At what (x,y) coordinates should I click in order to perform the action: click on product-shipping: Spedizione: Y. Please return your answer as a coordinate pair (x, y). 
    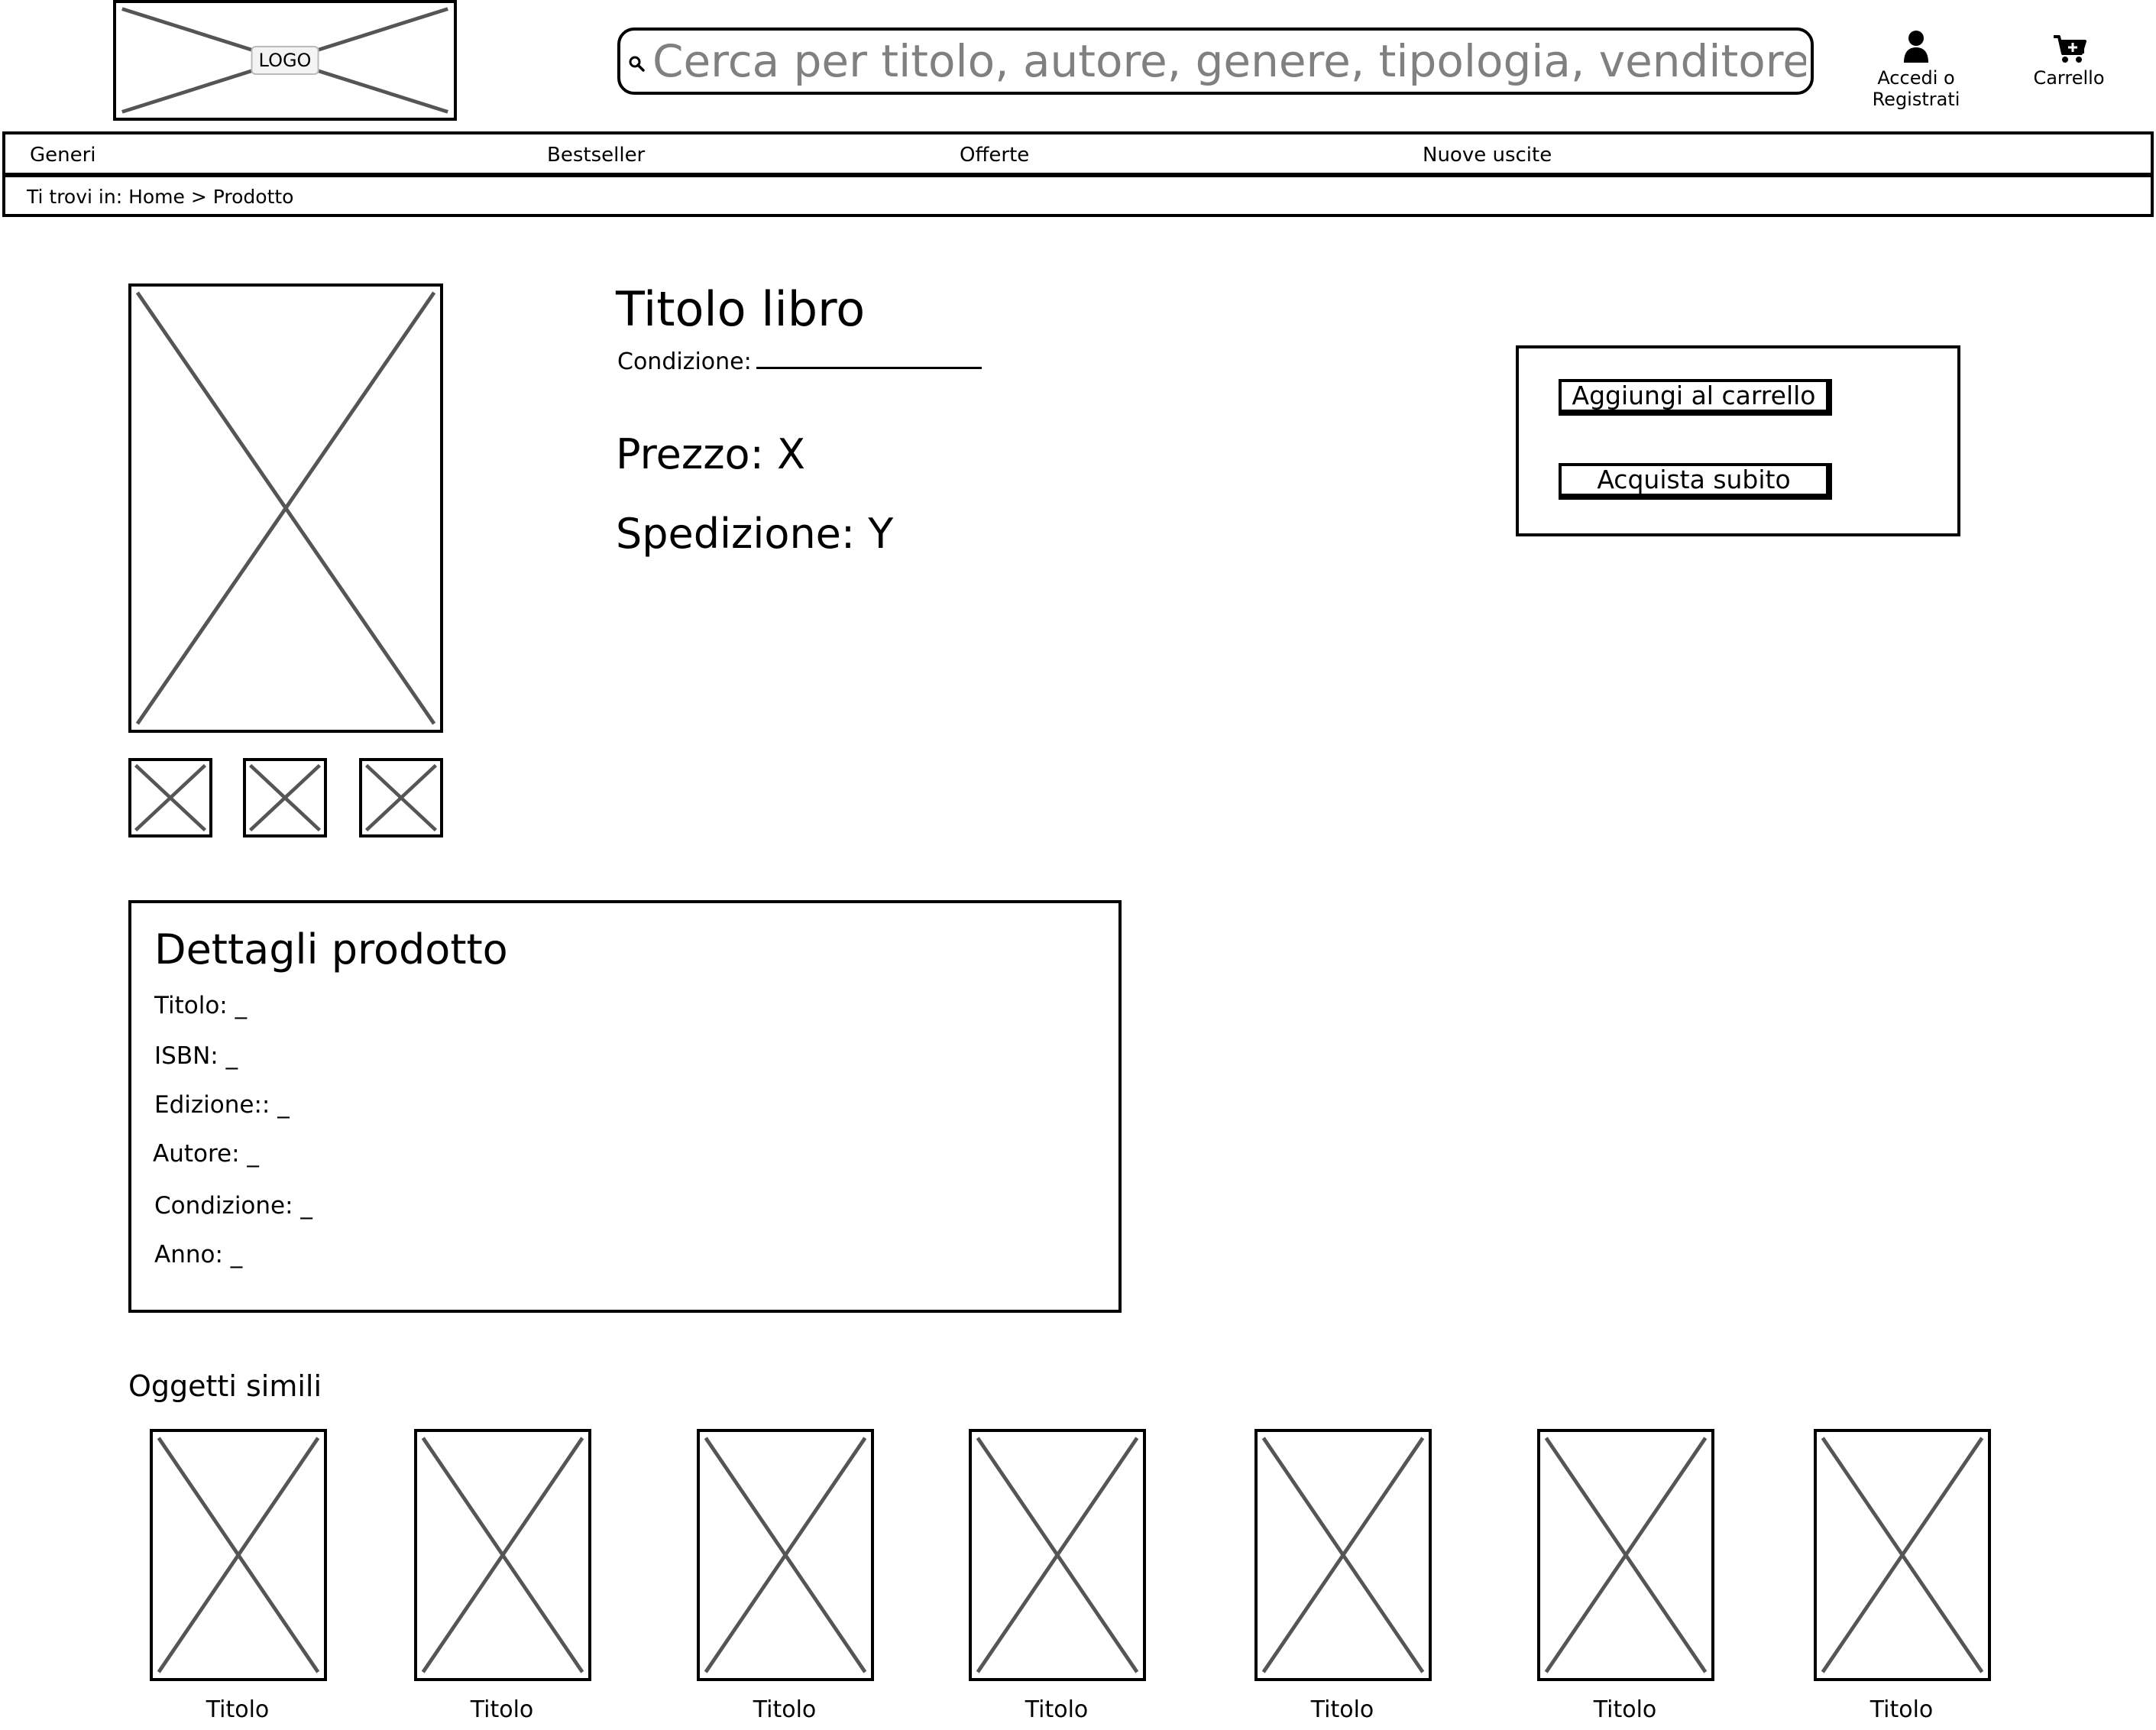
    Looking at the image, I should click on (755, 534).